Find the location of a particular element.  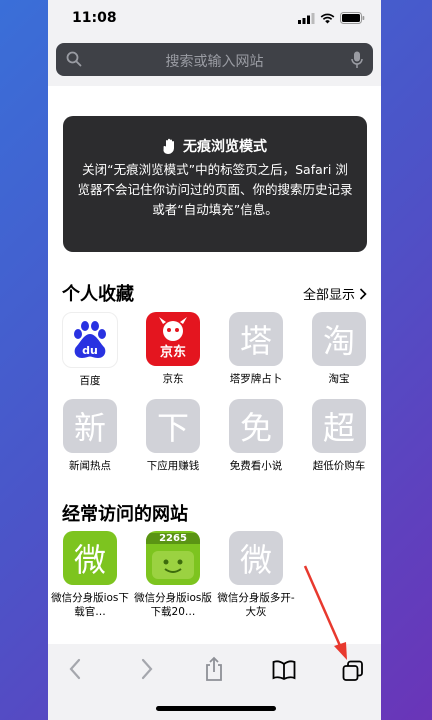

back-icon is located at coordinates (75, 669).